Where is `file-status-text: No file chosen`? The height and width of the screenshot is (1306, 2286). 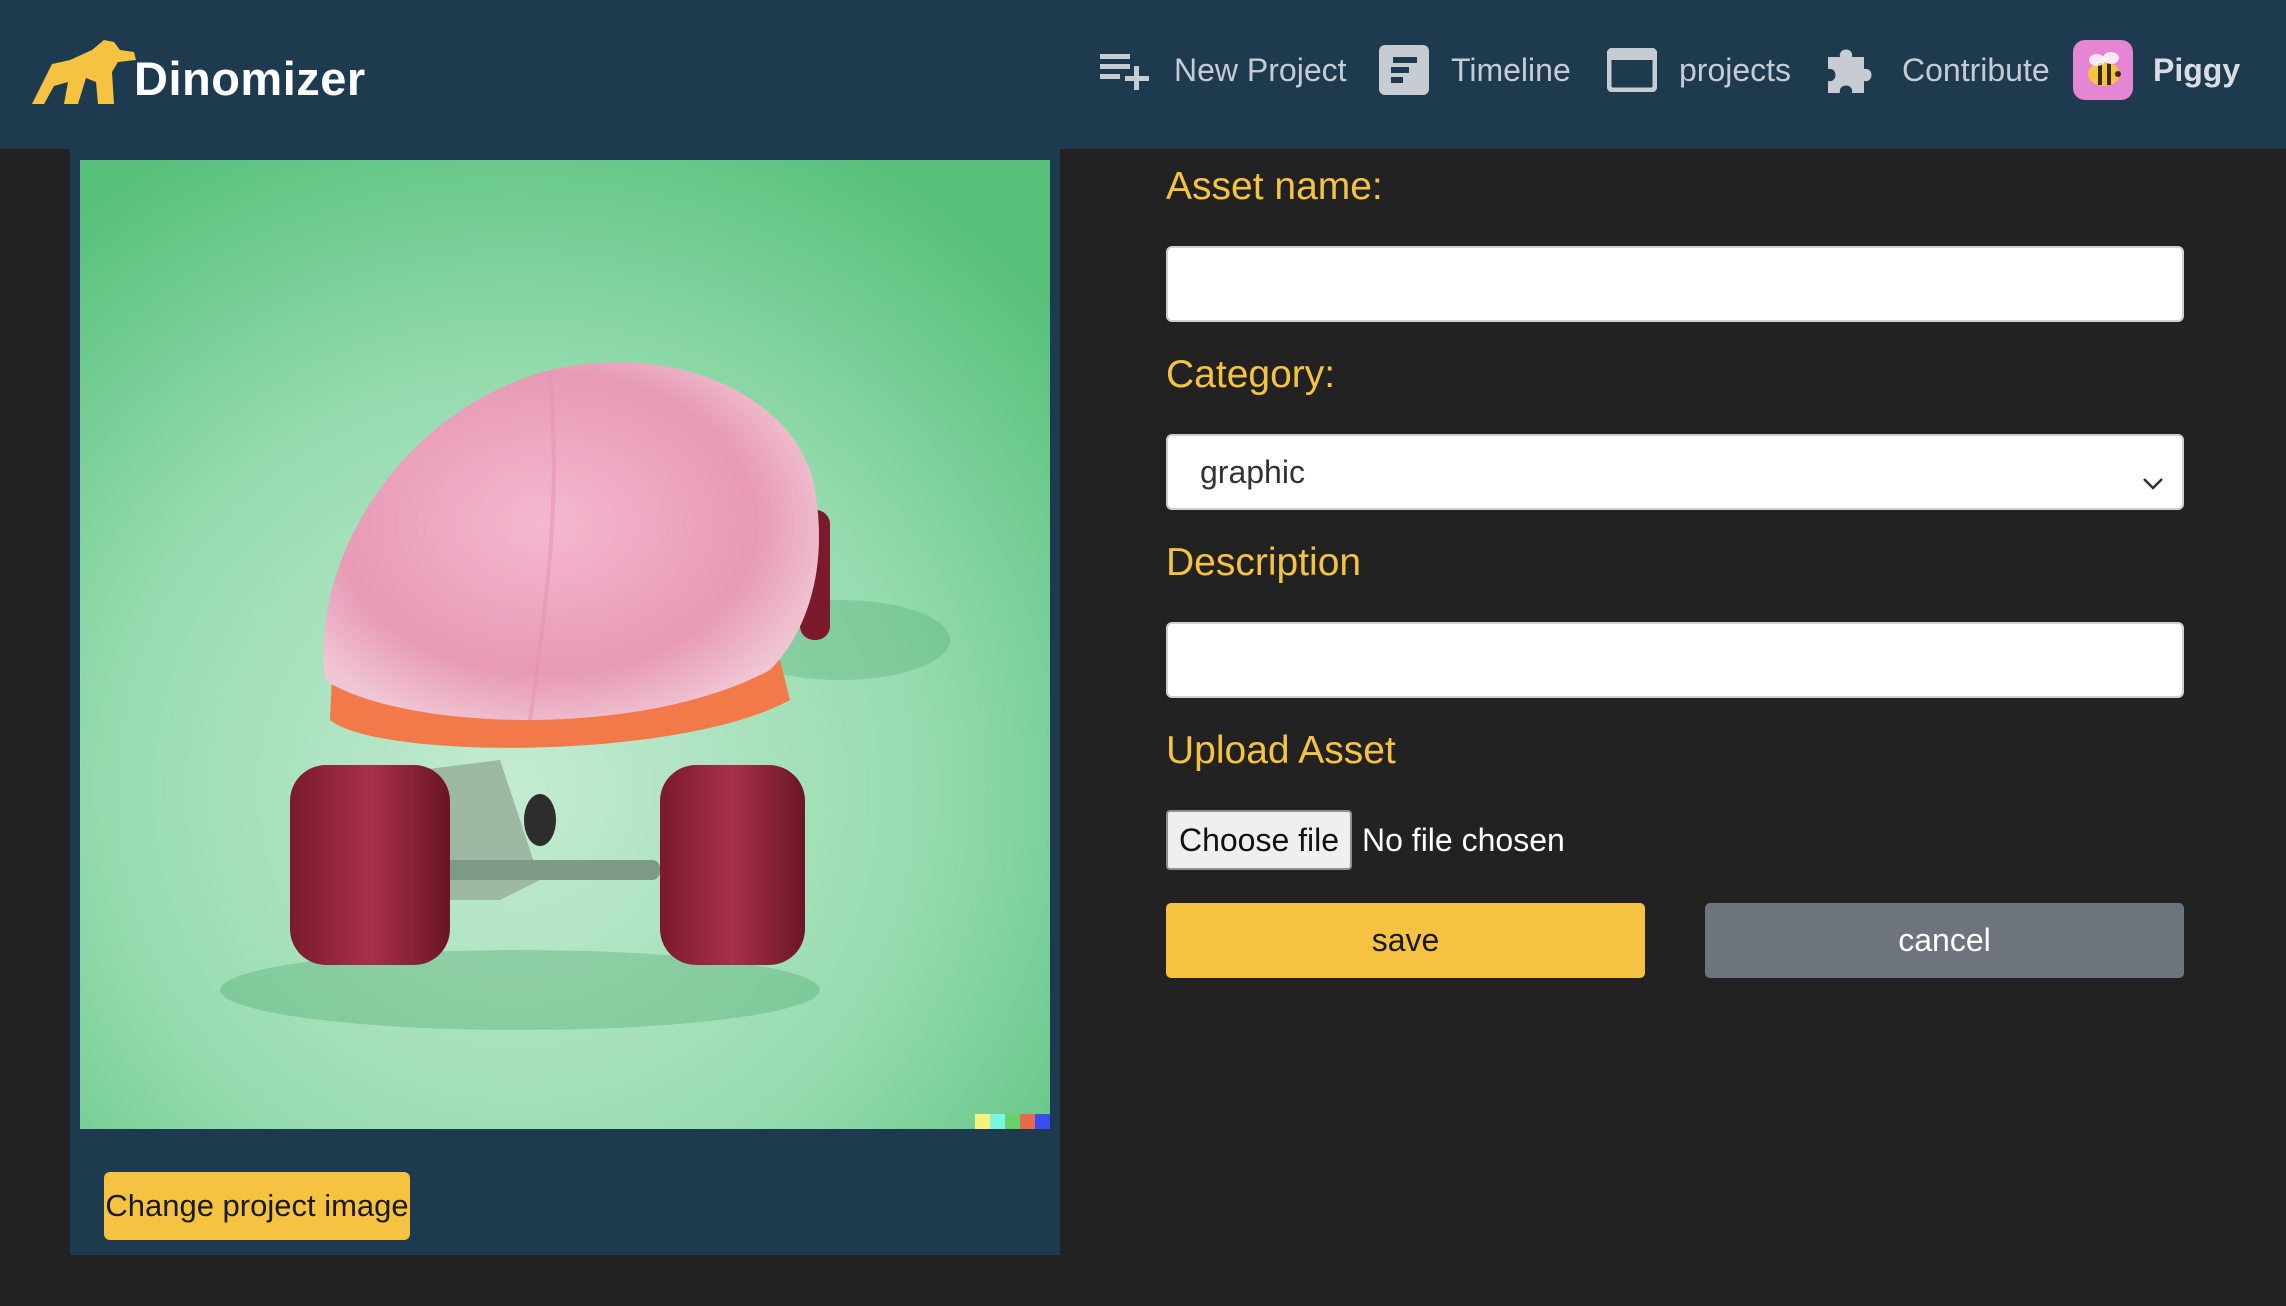
file-status-text: No file chosen is located at coordinates (1463, 839).